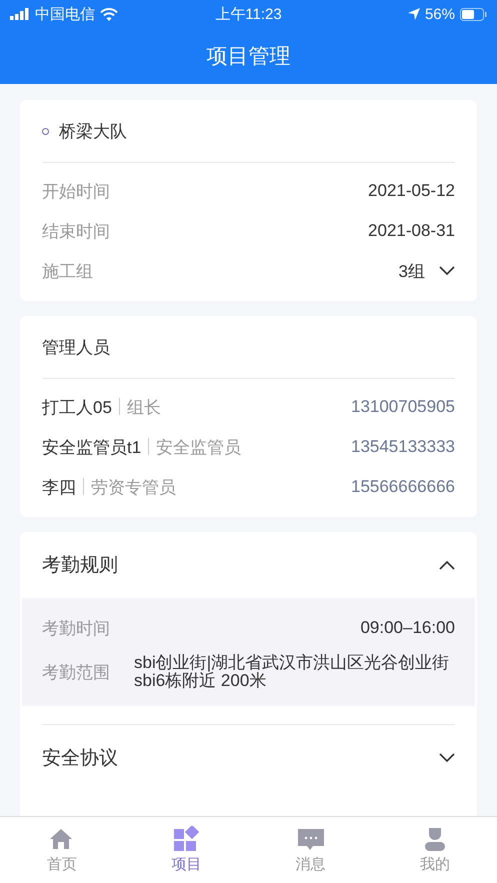 The height and width of the screenshot is (883, 497). Describe the element at coordinates (59, 487) in the screenshot. I see `person-name: 李四` at that location.